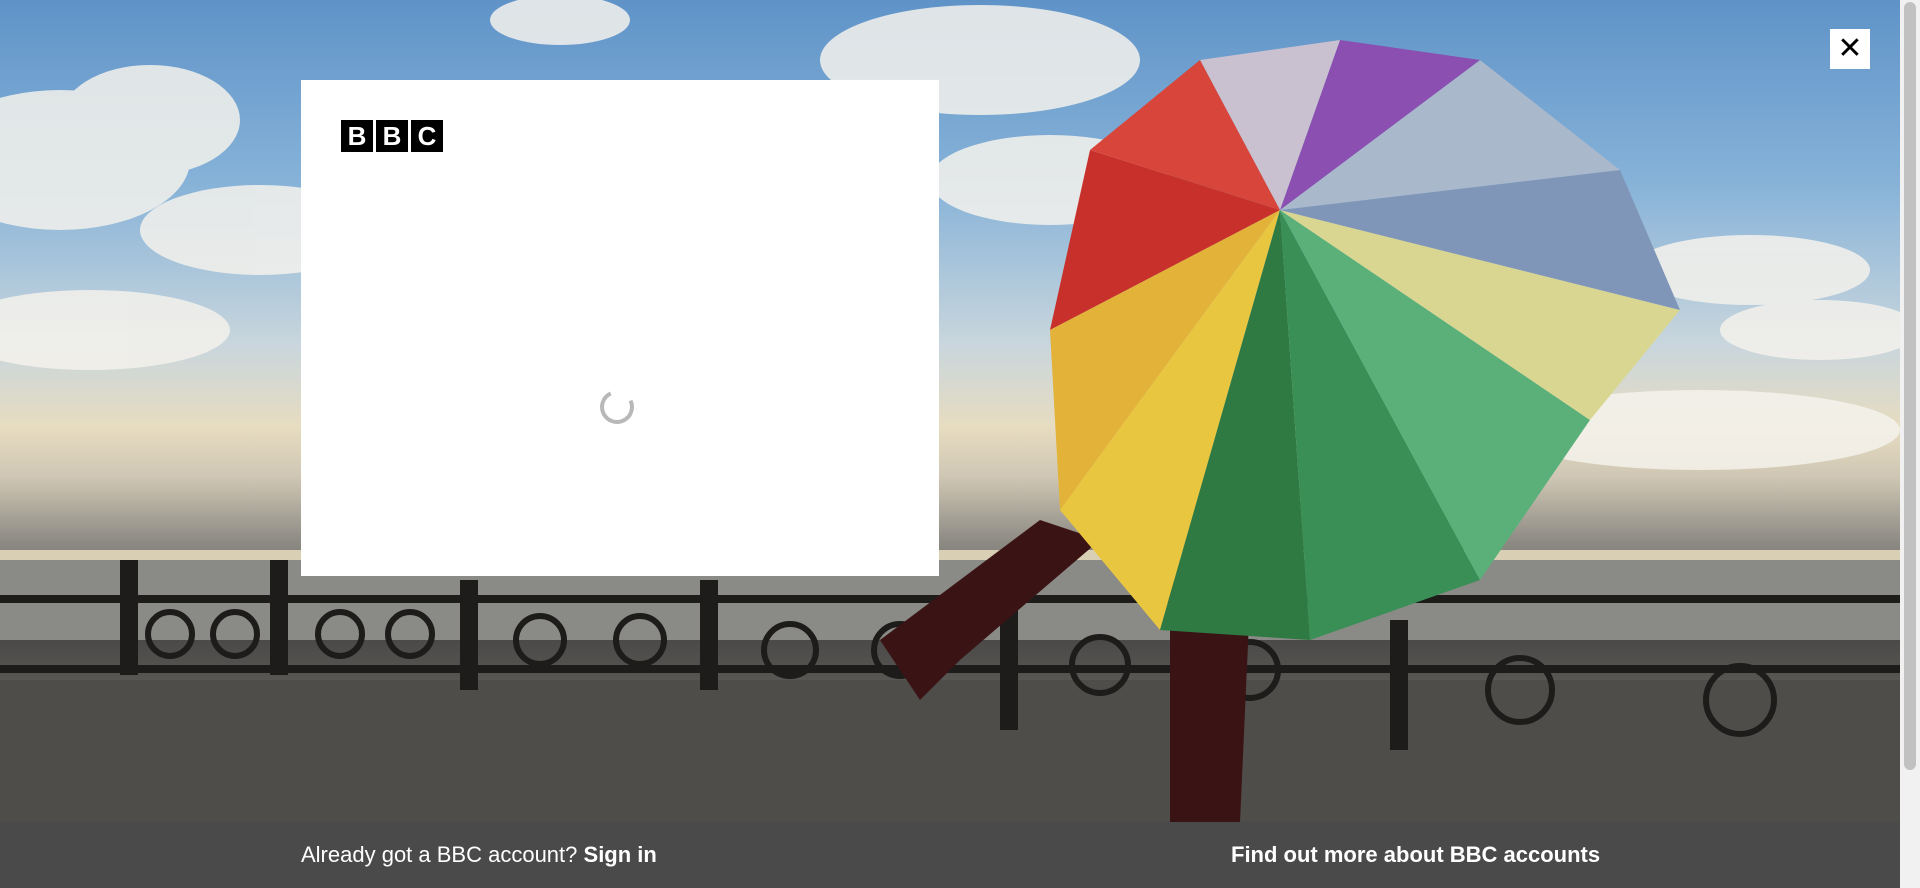  What do you see at coordinates (1910, 386) in the screenshot?
I see `scrollbar-thumb` at bounding box center [1910, 386].